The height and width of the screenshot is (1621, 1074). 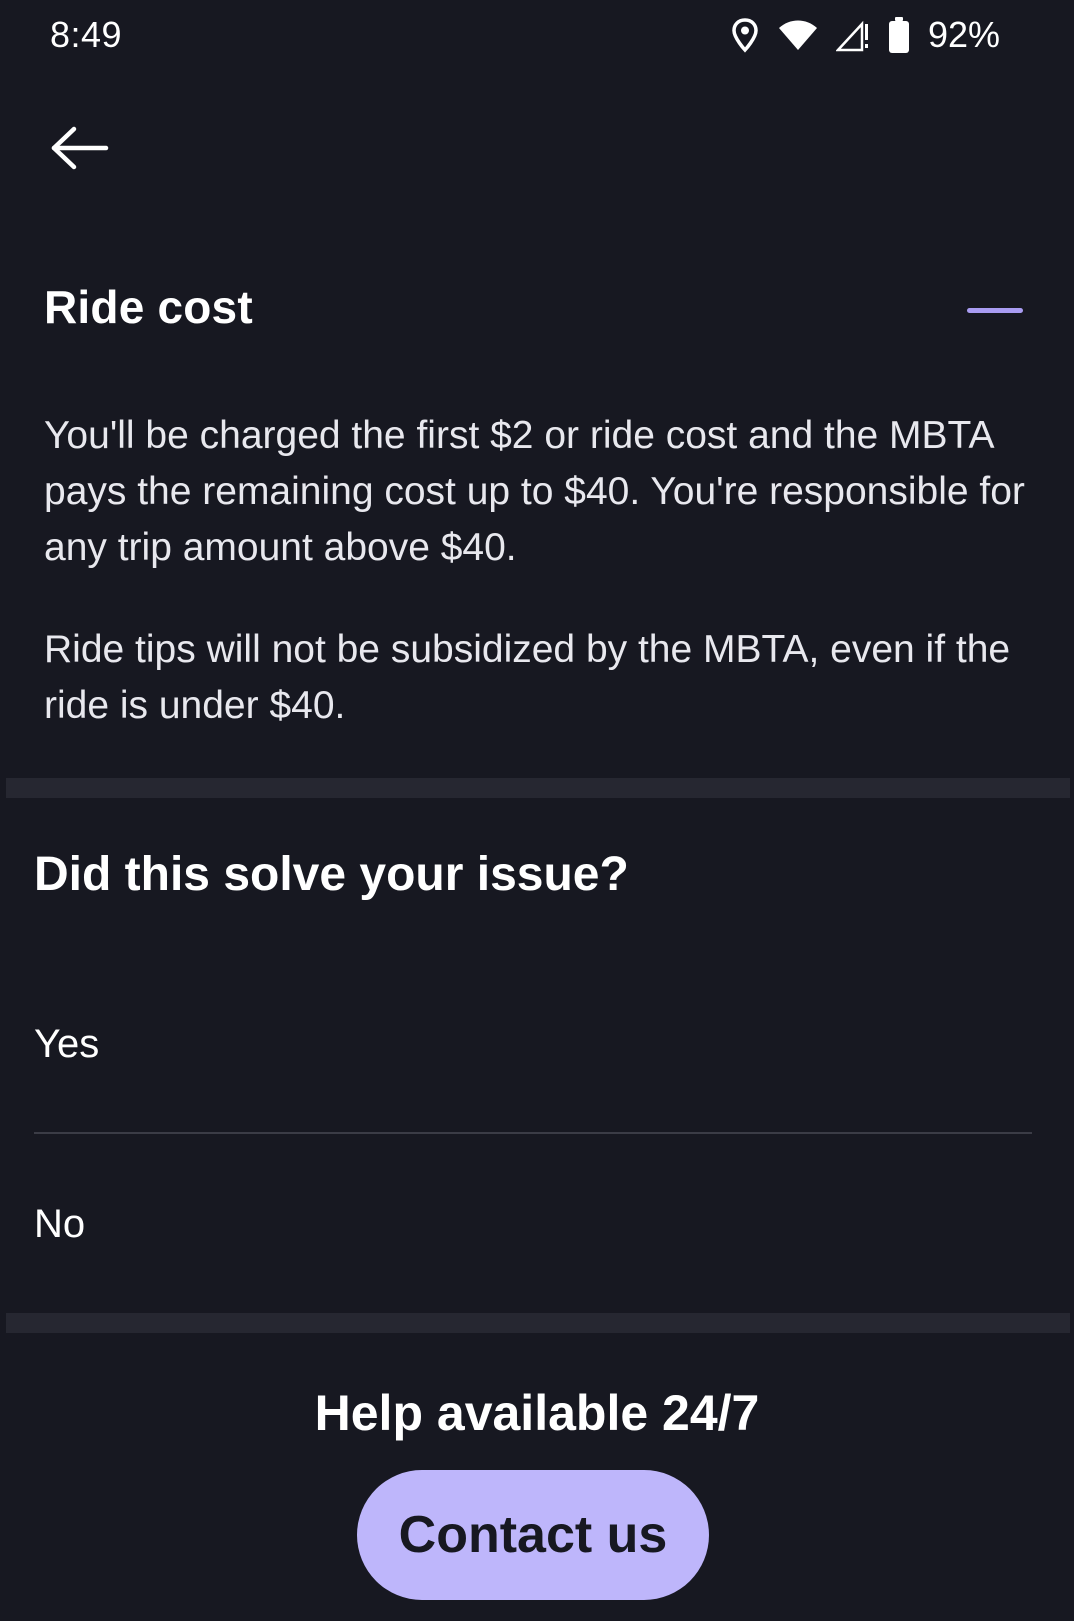 I want to click on minus-icon, so click(x=995, y=310).